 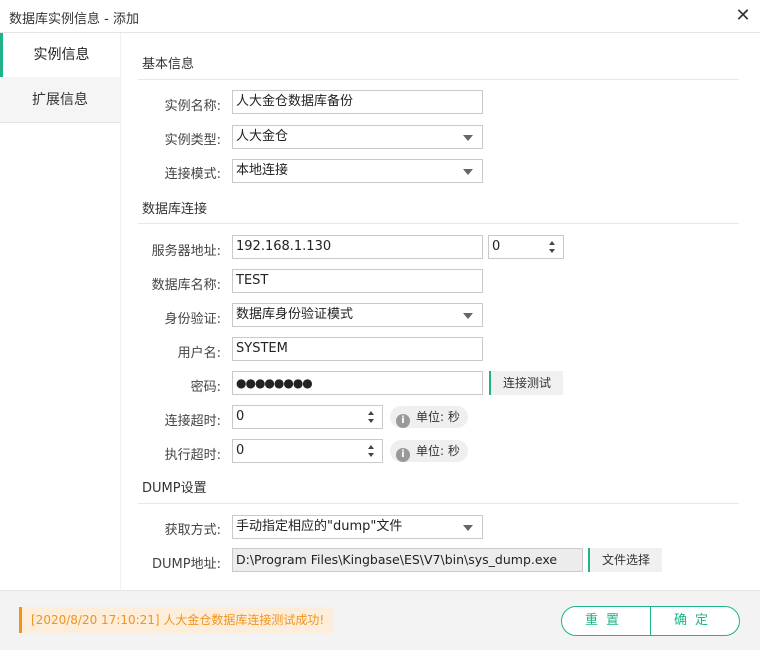 I want to click on password-input: ●●●●●●●●, so click(x=357, y=383).